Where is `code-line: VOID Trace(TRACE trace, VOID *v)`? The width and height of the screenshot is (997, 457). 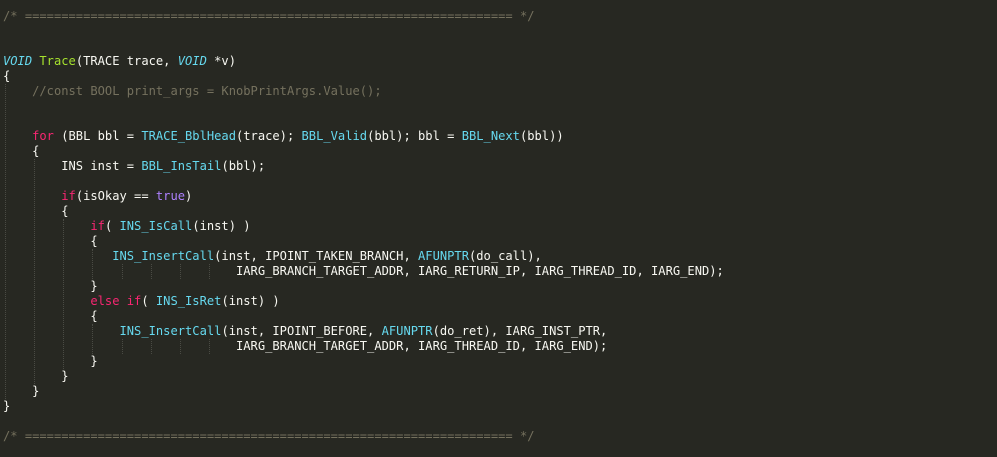 code-line: VOID Trace(TRACE trace, VOID *v) is located at coordinates (119, 61).